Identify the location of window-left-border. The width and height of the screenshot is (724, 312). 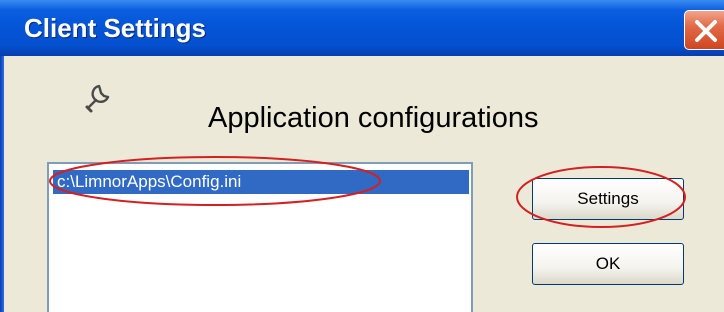
(2, 184).